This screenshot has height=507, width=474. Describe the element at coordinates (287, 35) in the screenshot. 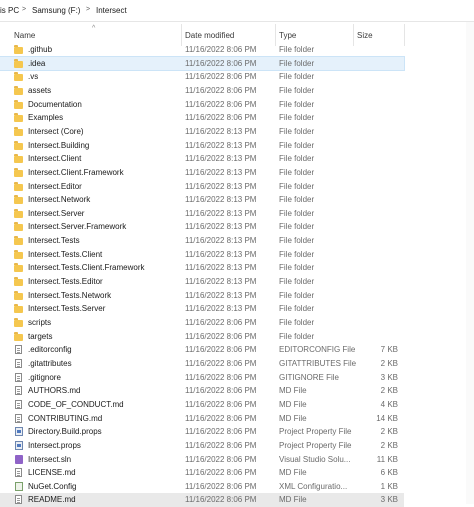

I see `column-header-type: Type` at that location.